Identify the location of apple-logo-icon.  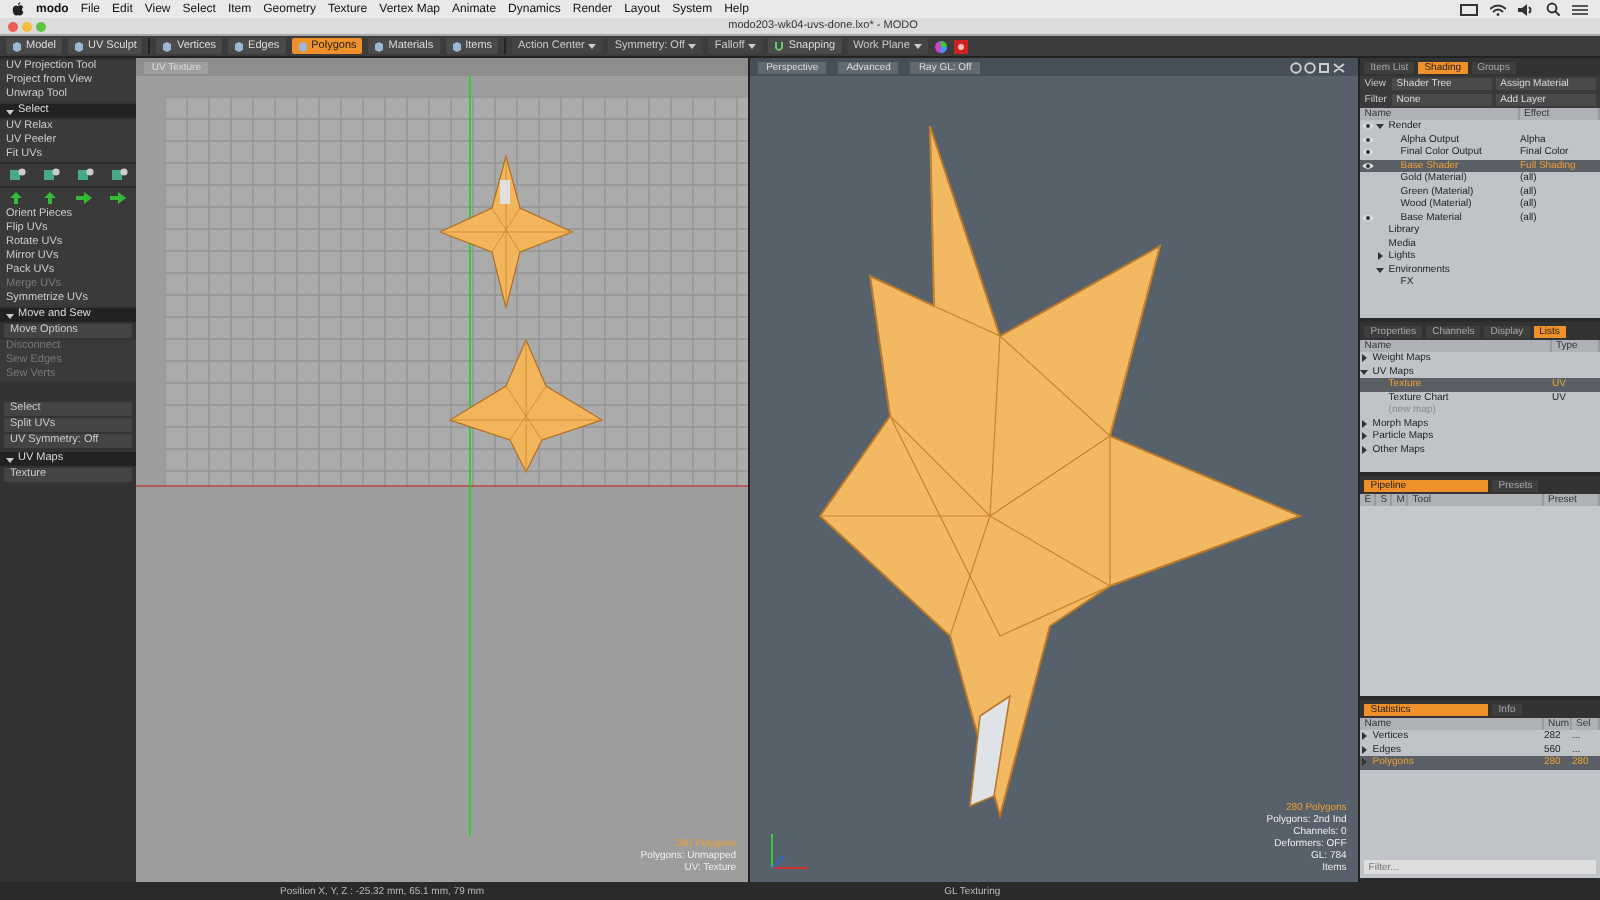
(18, 9).